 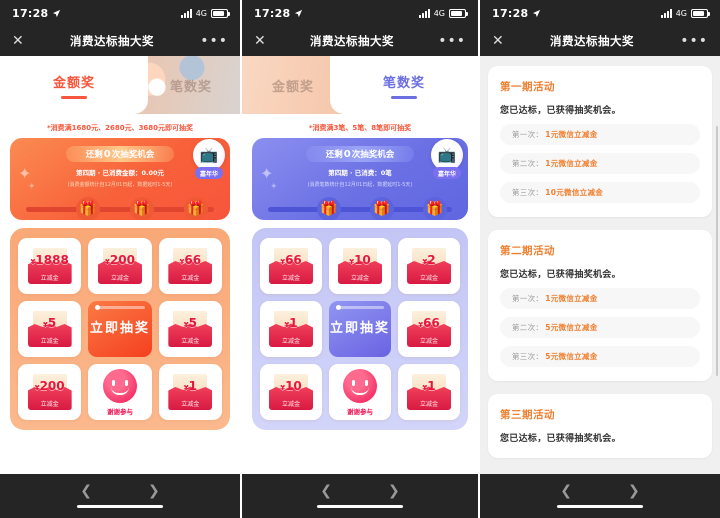 What do you see at coordinates (600, 298) in the screenshot?
I see `activity-row: 第一次： 1元微信立减金` at bounding box center [600, 298].